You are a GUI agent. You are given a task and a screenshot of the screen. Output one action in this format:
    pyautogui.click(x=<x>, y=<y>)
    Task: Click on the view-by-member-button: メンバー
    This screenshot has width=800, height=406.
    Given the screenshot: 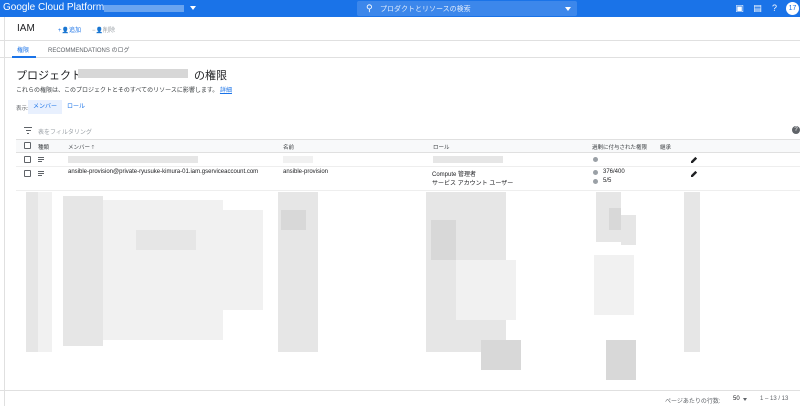 What is the action you would take?
    pyautogui.click(x=45, y=107)
    